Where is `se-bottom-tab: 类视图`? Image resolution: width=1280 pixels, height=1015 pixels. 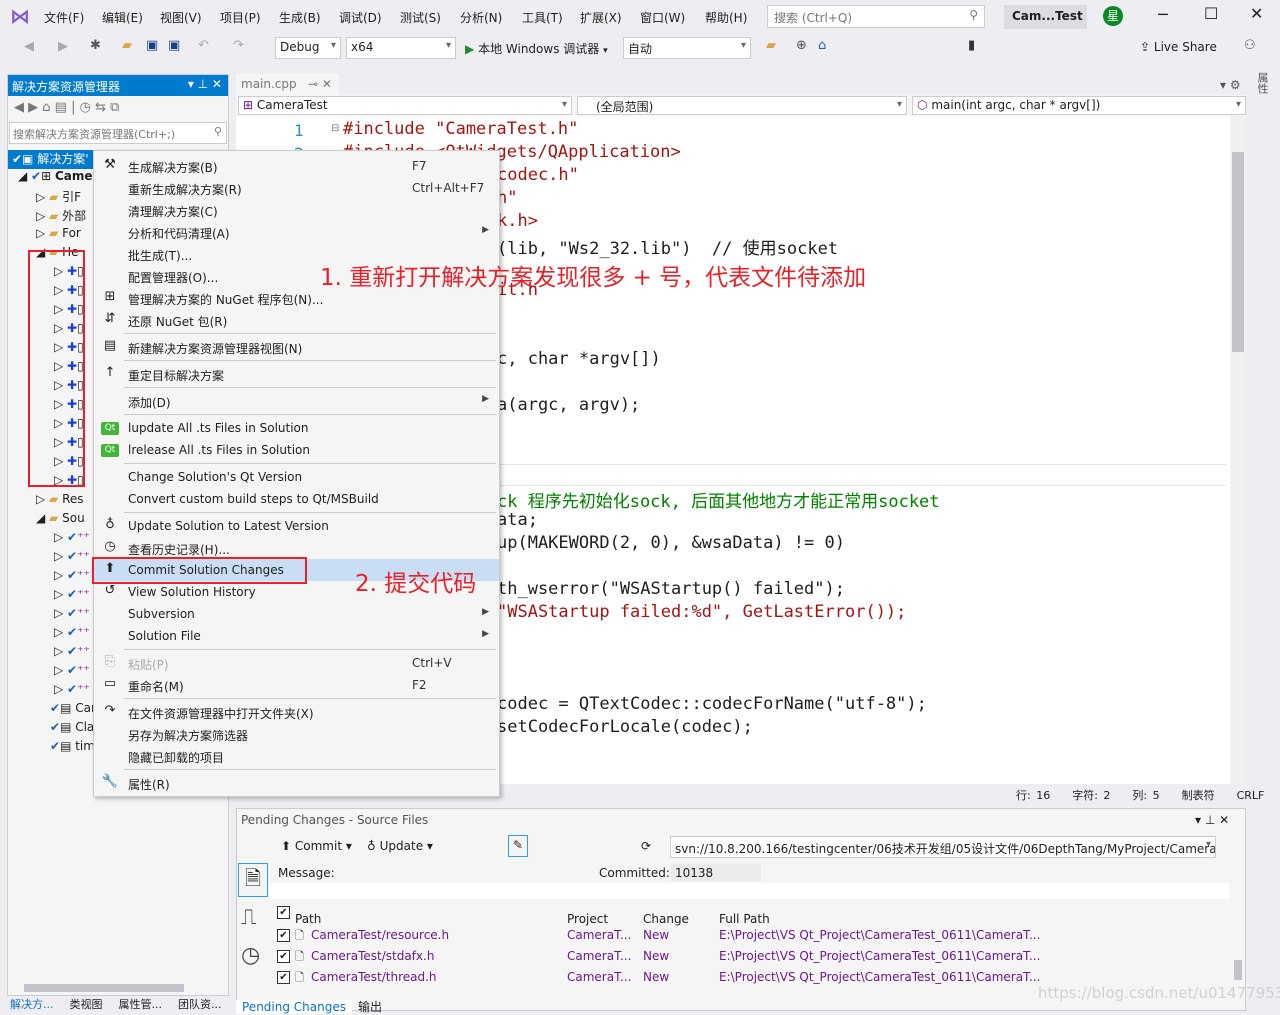
se-bottom-tab: 类视图 is located at coordinates (86, 1004).